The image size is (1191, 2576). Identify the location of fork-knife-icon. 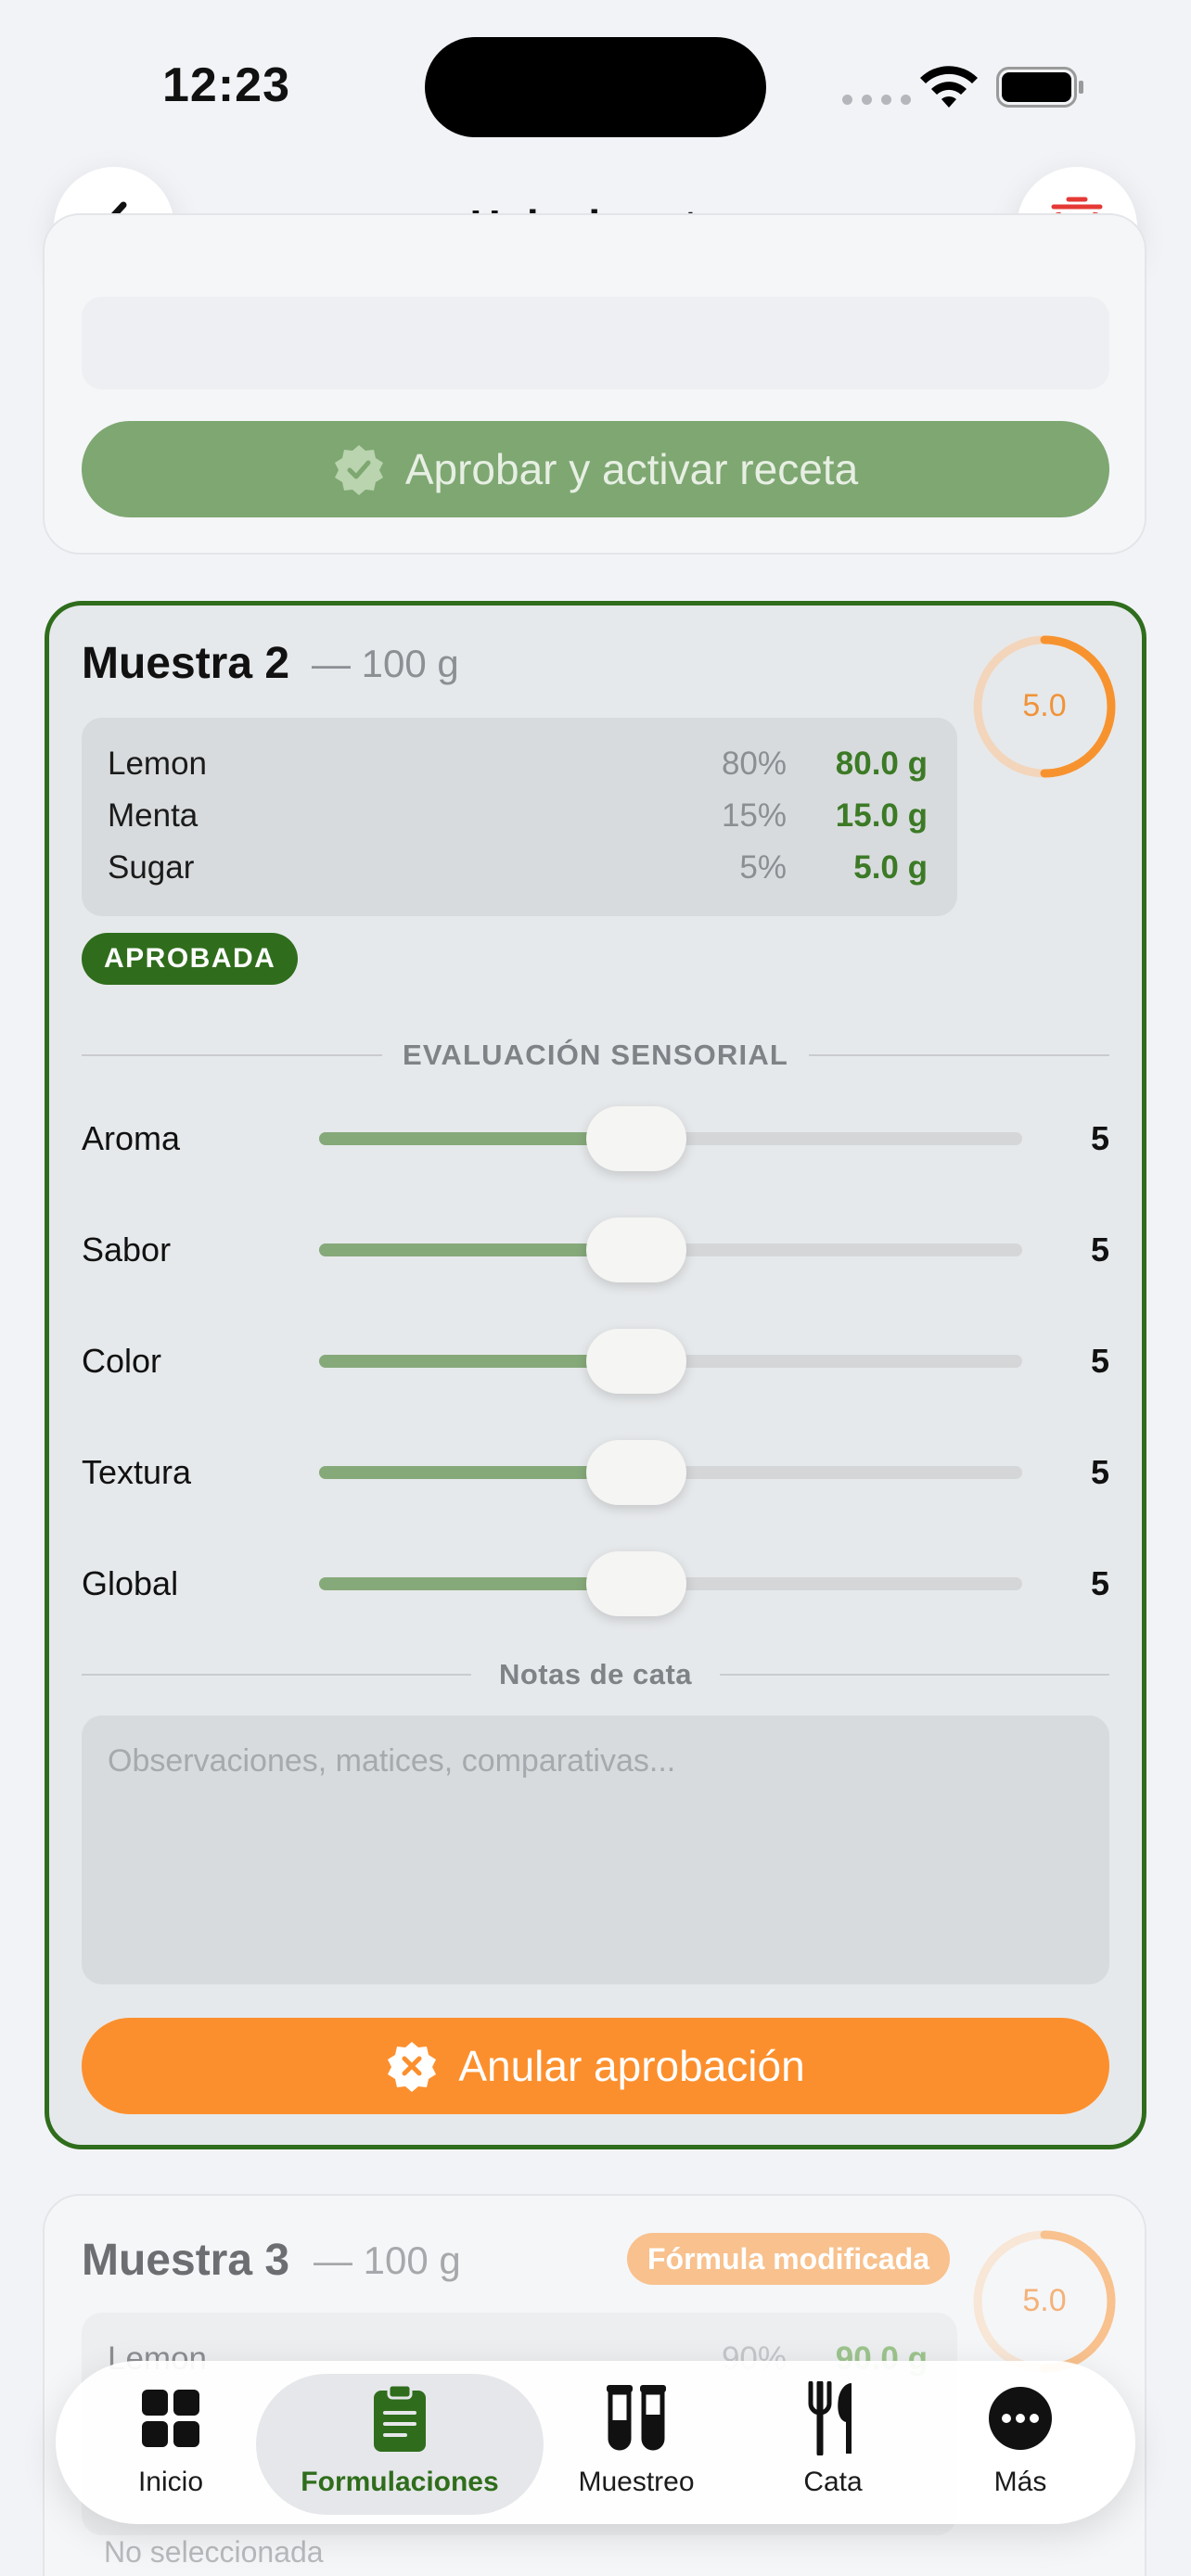
(830, 2418).